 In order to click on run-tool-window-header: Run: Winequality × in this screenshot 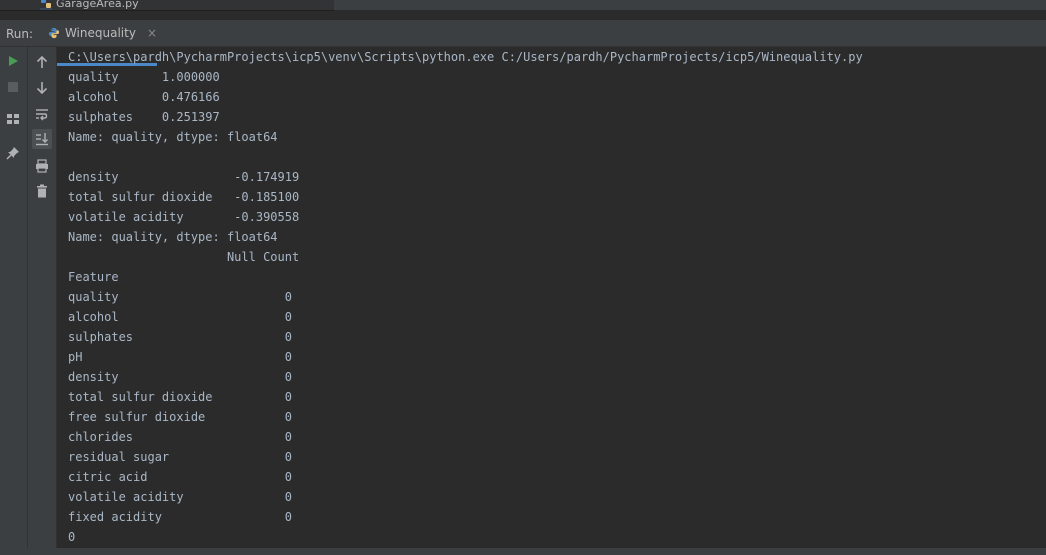, I will do `click(523, 43)`.